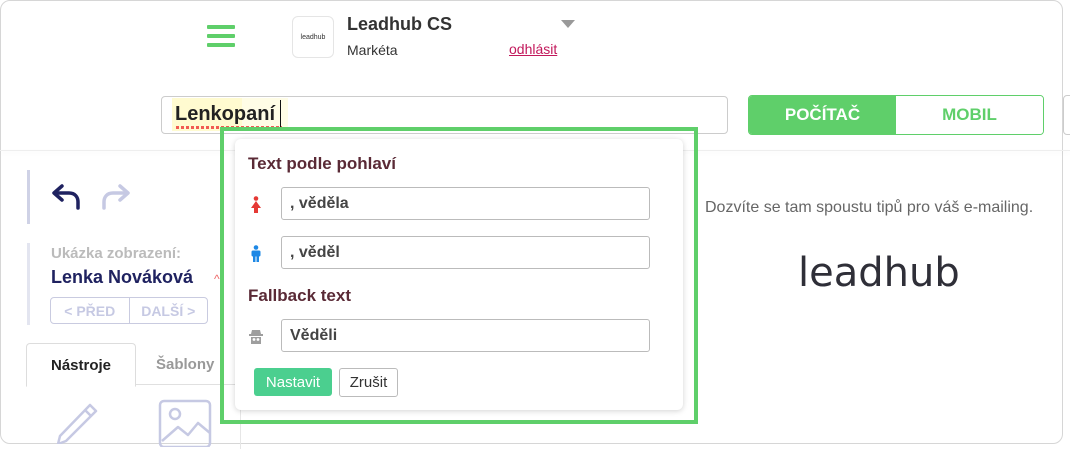 This screenshot has width=1070, height=449. I want to click on desktop-button: POČÍTAČ, so click(822, 115).